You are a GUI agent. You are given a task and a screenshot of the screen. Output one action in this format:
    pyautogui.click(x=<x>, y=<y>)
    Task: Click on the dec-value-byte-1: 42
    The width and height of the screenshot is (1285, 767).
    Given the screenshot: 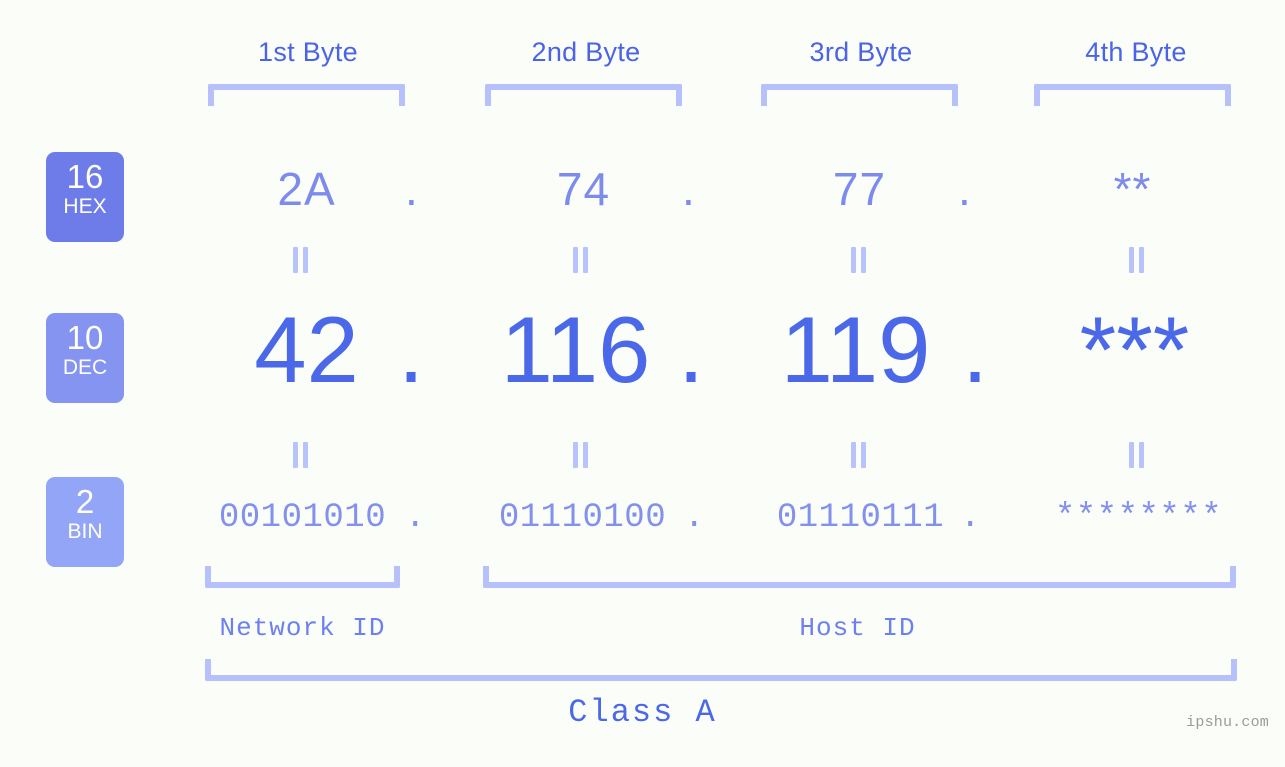 What is the action you would take?
    pyautogui.click(x=306, y=349)
    